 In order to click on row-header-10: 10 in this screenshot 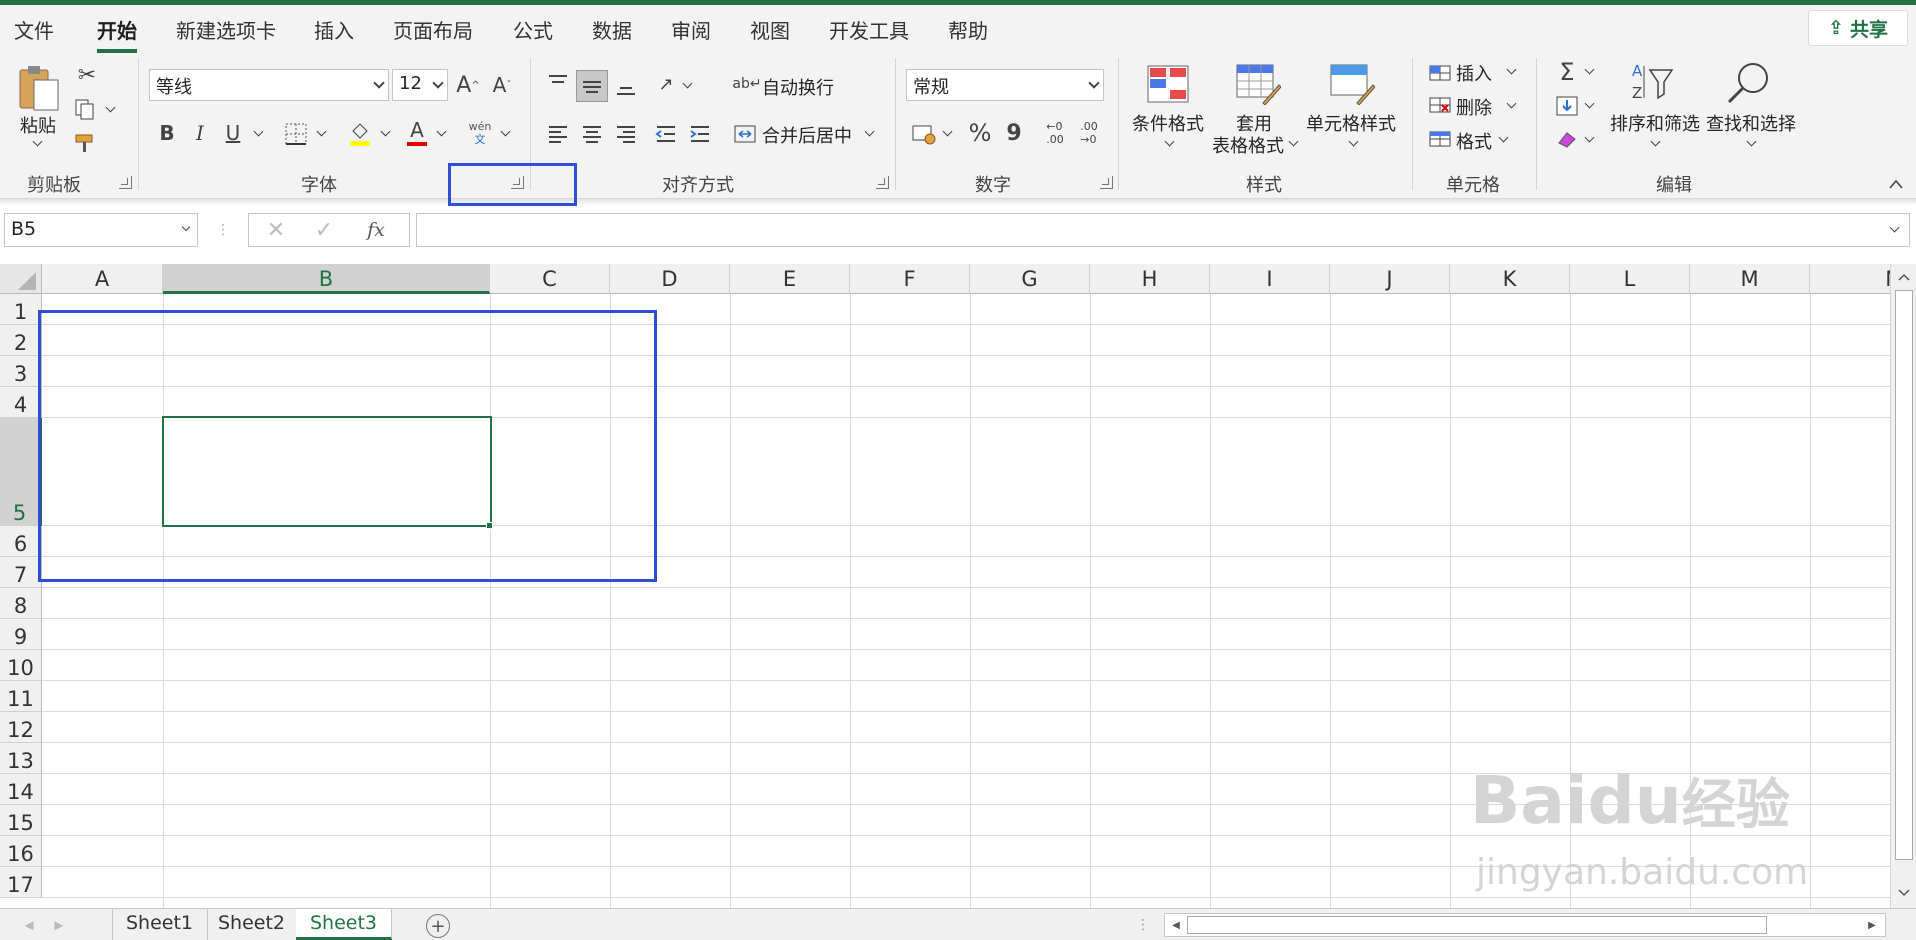, I will do `click(21, 665)`.